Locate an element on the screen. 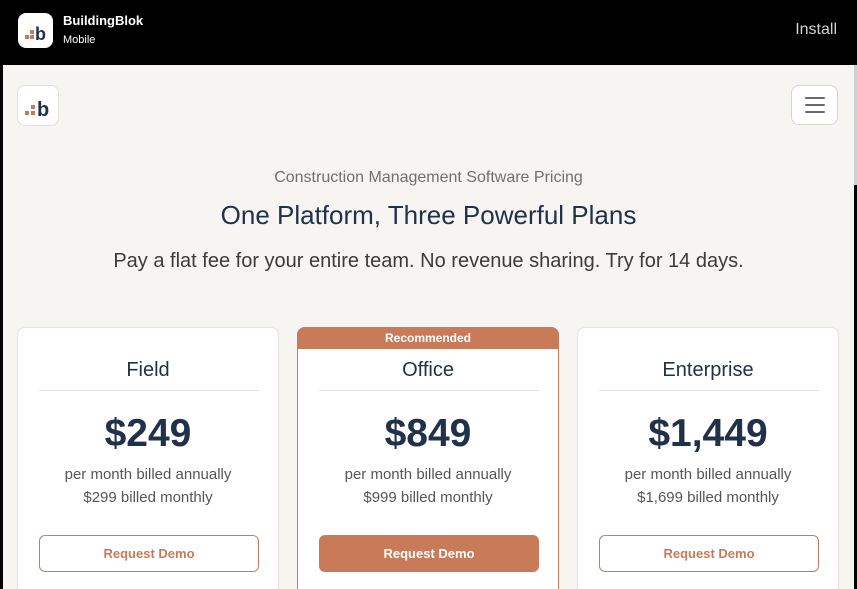 Image resolution: width=857 pixels, height=589 pixels. plan-billing-monthly: $1,699 billed monthly is located at coordinates (708, 497).